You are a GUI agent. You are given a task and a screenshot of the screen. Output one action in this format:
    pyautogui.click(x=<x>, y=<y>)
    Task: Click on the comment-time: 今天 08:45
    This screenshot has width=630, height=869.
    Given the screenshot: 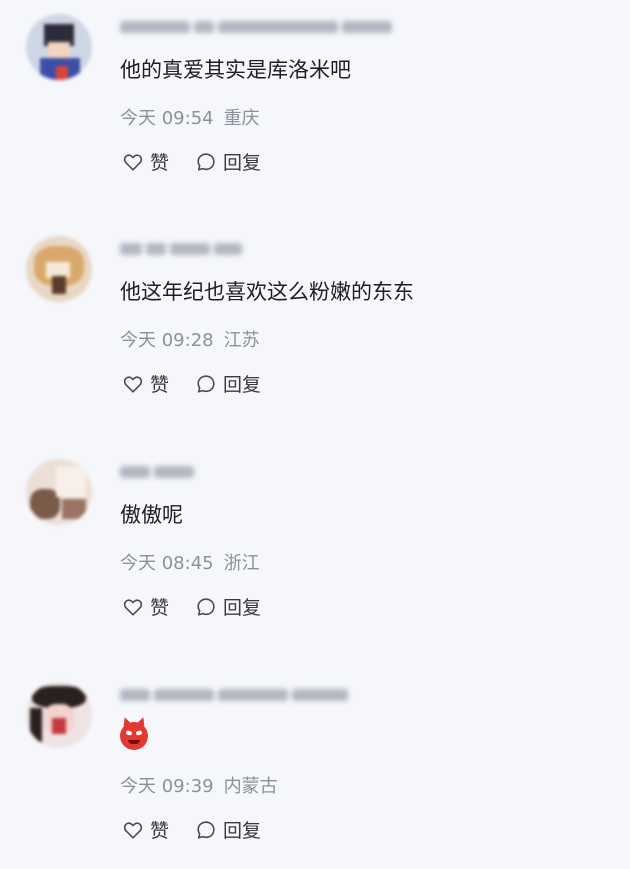 What is the action you would take?
    pyautogui.click(x=167, y=563)
    